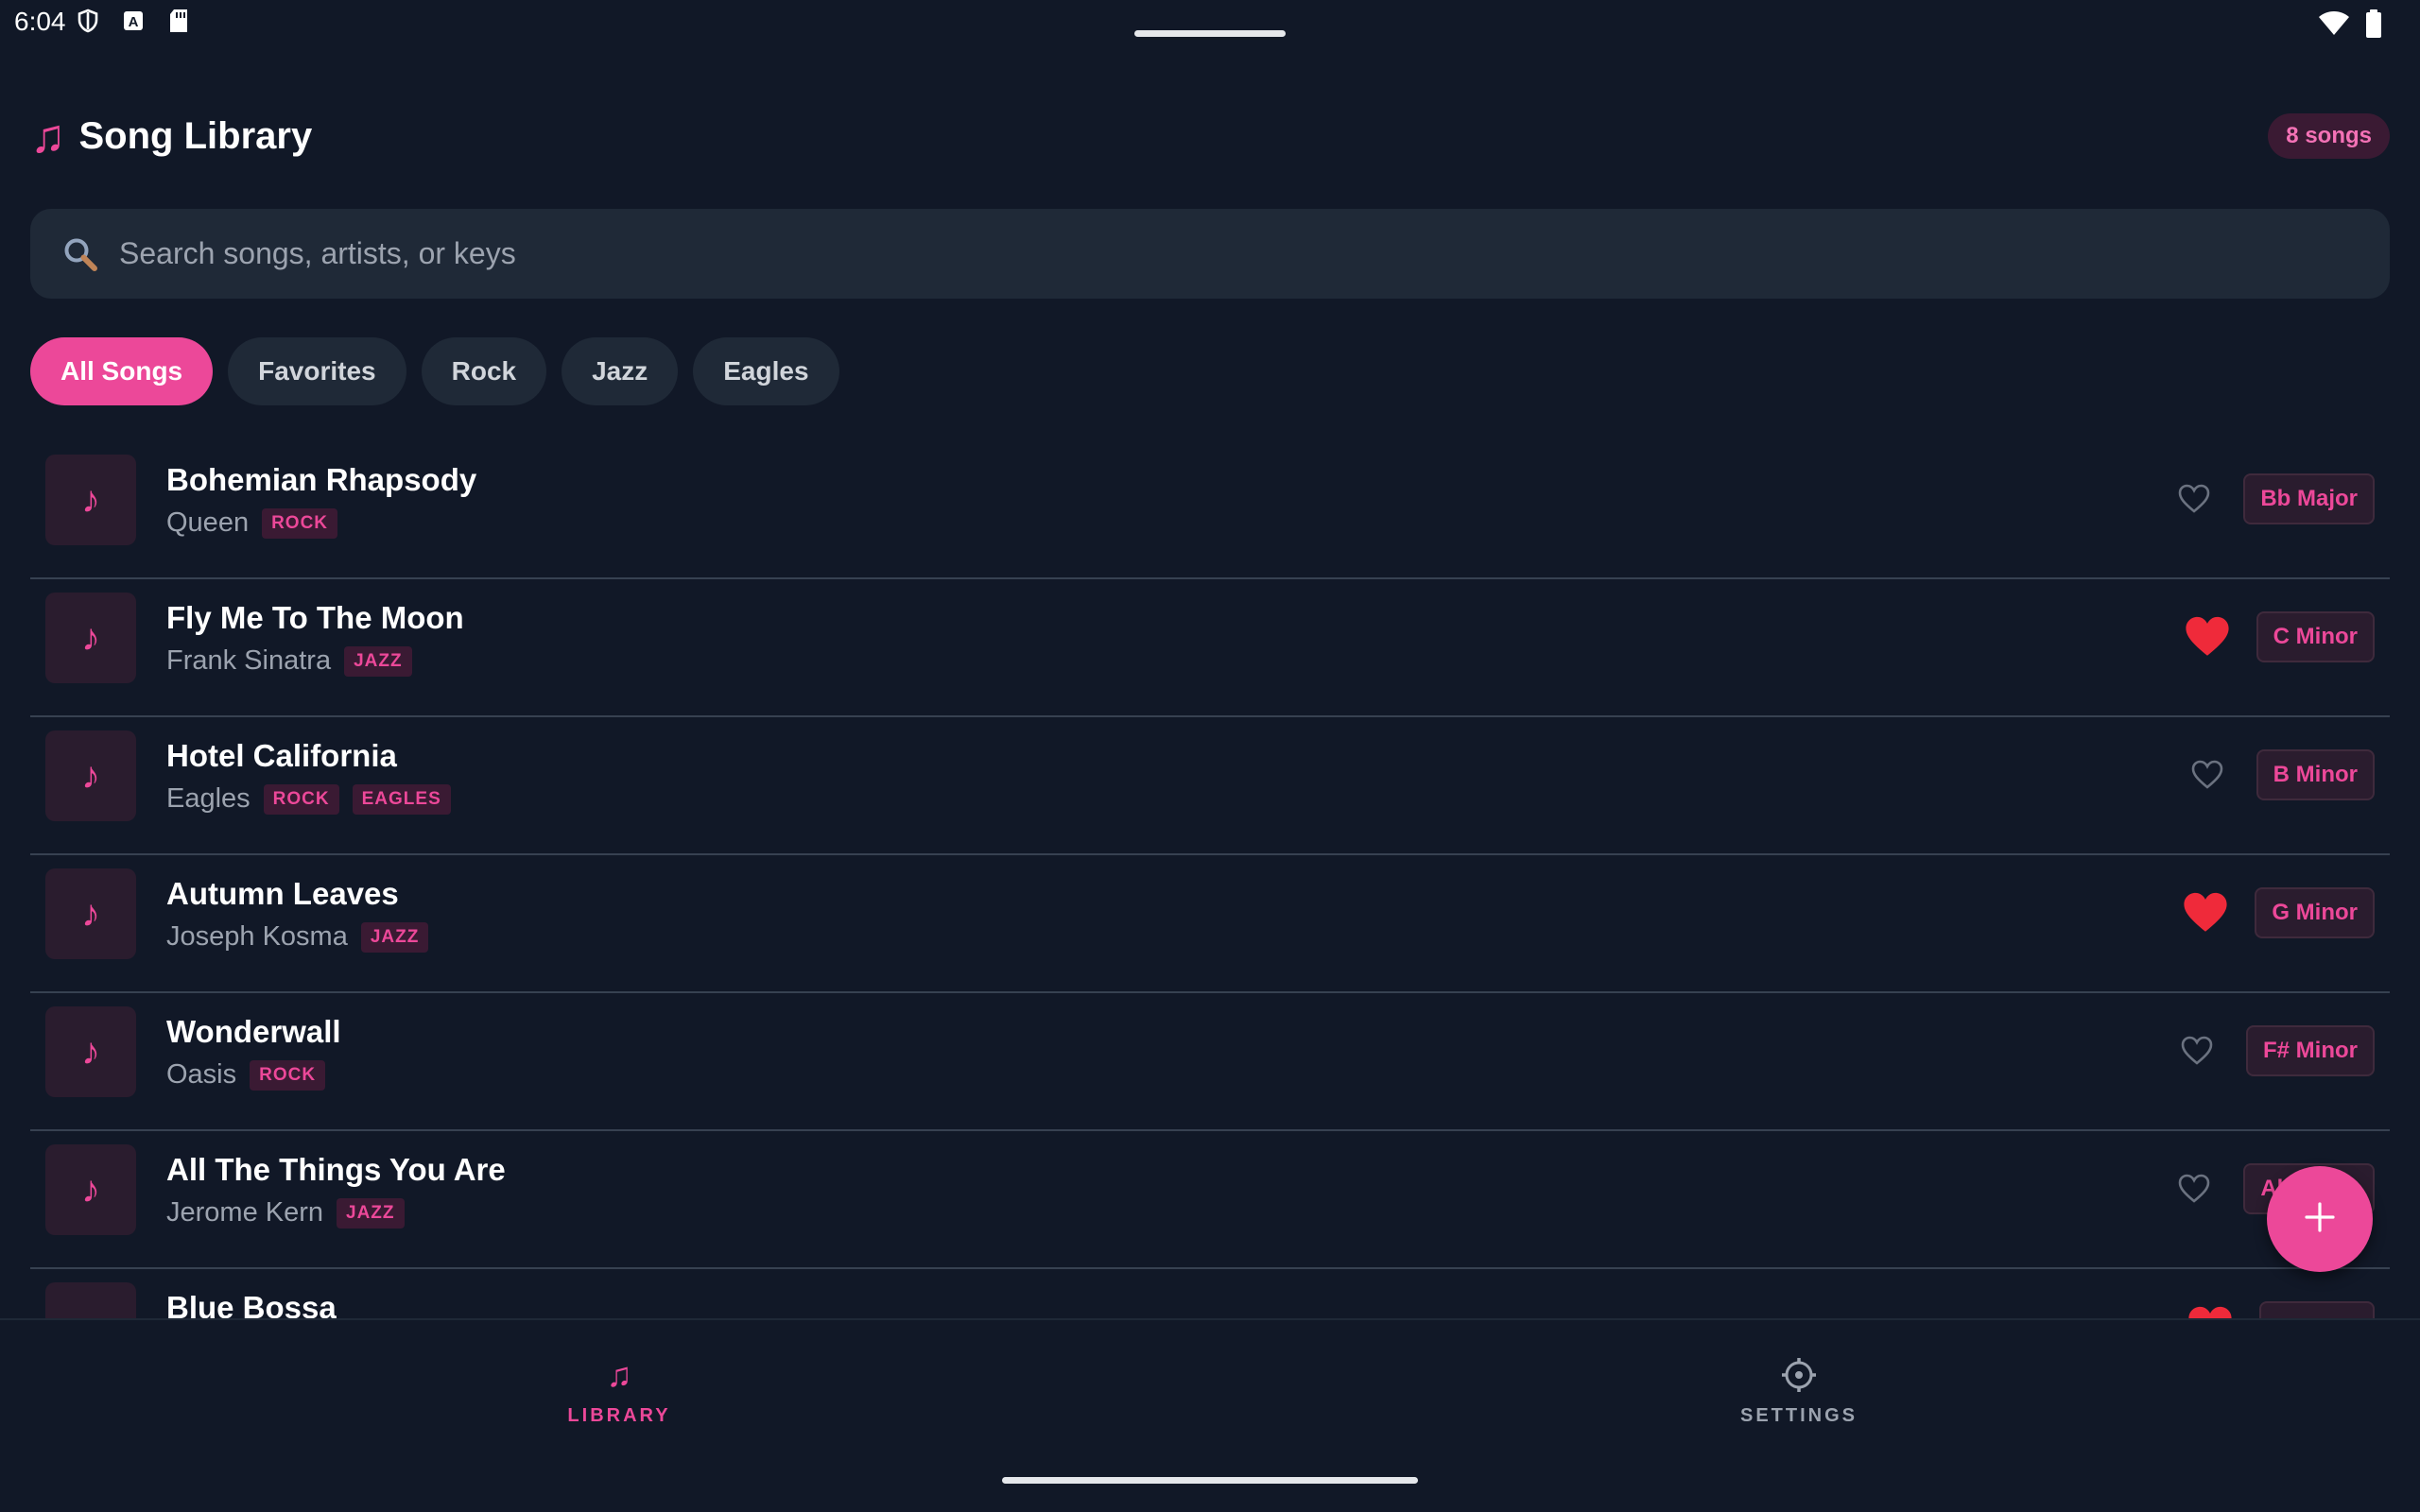  What do you see at coordinates (621, 371) in the screenshot?
I see `chip-jazz: Jazz` at bounding box center [621, 371].